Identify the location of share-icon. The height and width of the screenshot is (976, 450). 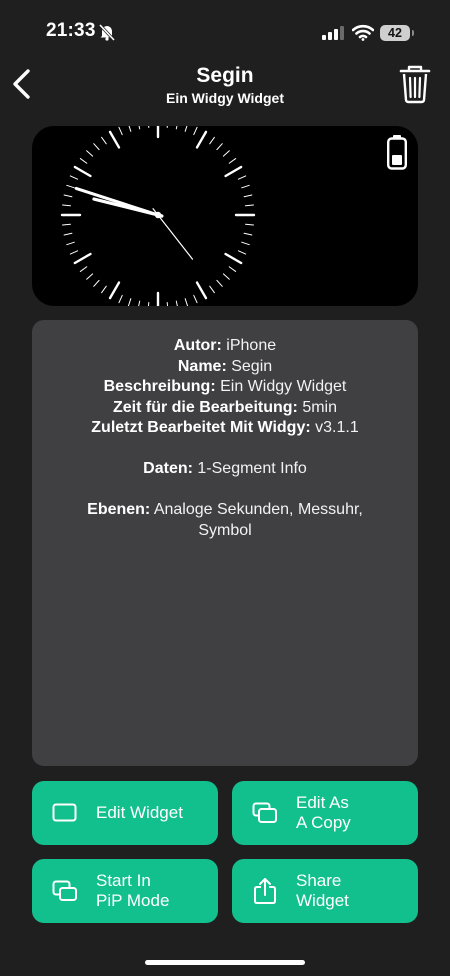
(265, 891).